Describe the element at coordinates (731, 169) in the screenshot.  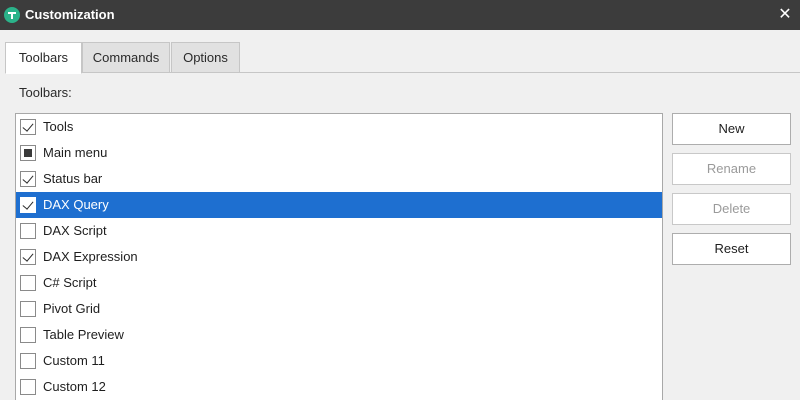
I see `rename-button: Rename` at that location.